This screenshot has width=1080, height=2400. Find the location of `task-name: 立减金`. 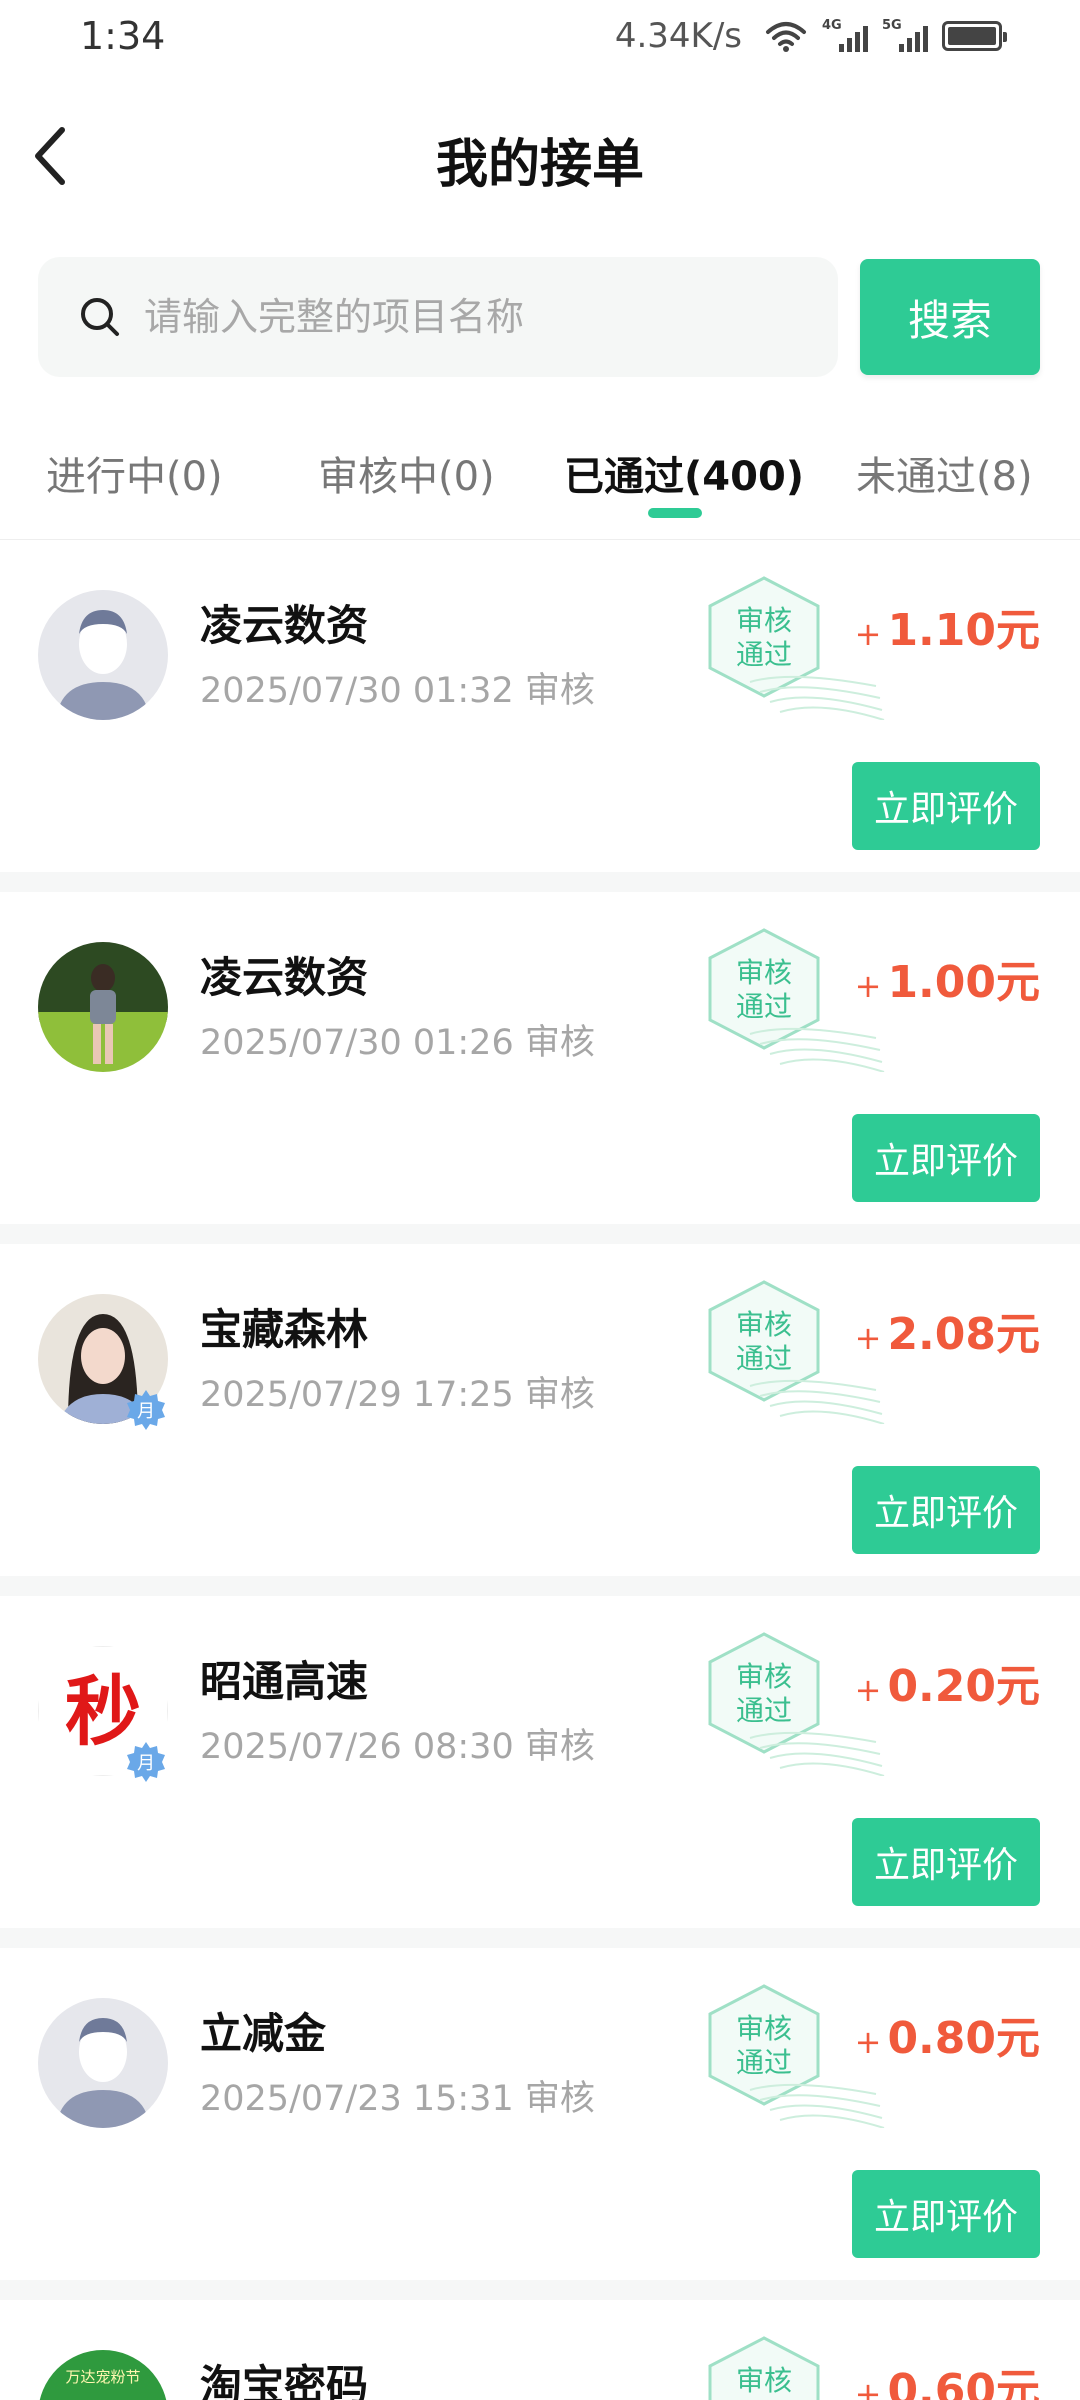

task-name: 立减金 is located at coordinates (263, 2033).